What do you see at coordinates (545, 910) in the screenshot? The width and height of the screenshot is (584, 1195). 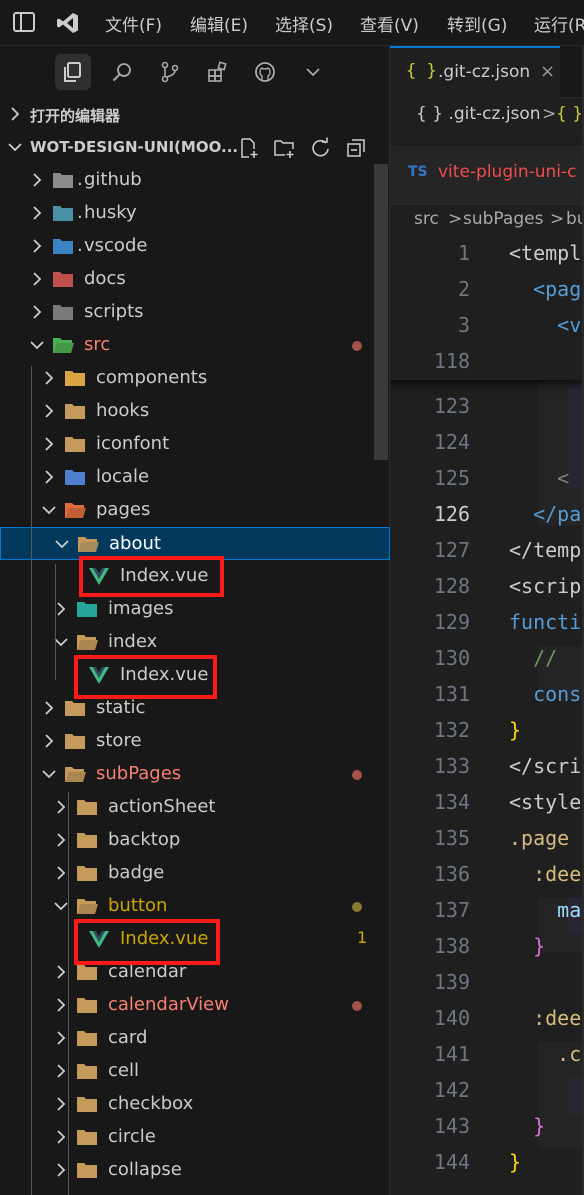 I see `code-line: ma` at bounding box center [545, 910].